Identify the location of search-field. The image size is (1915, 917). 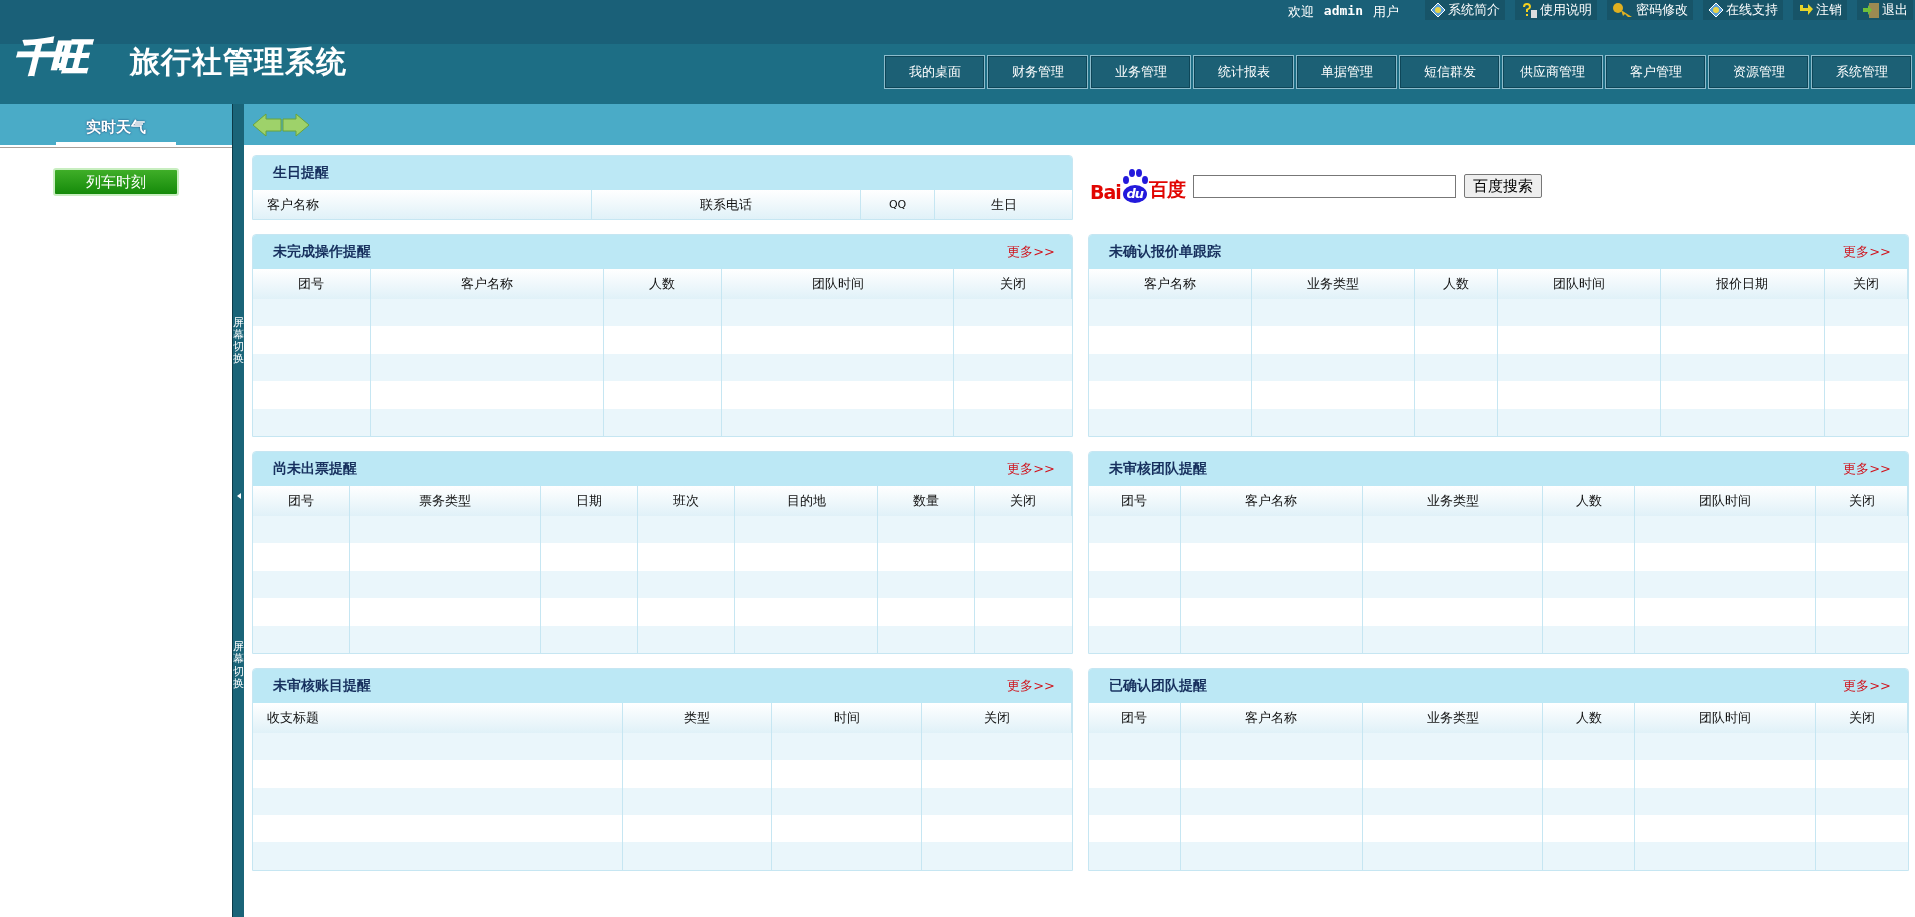
(1324, 186).